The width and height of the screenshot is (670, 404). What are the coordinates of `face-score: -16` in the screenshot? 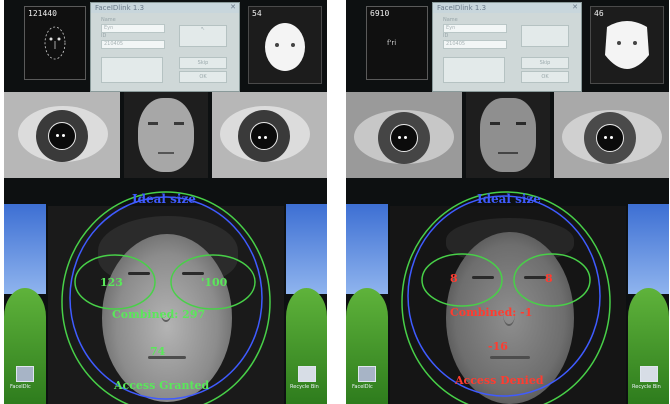 It's located at (498, 346).